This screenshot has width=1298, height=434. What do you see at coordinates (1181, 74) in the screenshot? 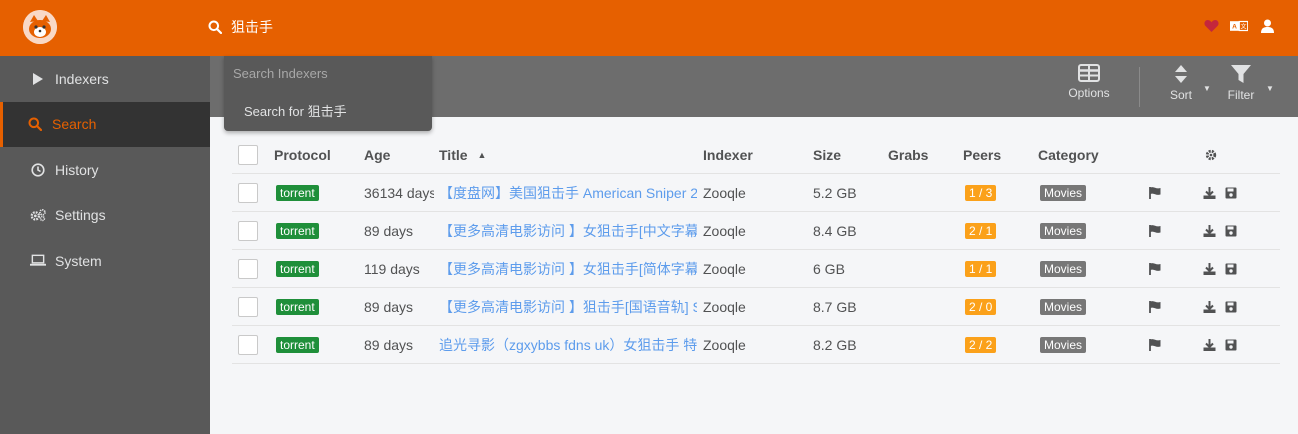
I see `sort-icon` at bounding box center [1181, 74].